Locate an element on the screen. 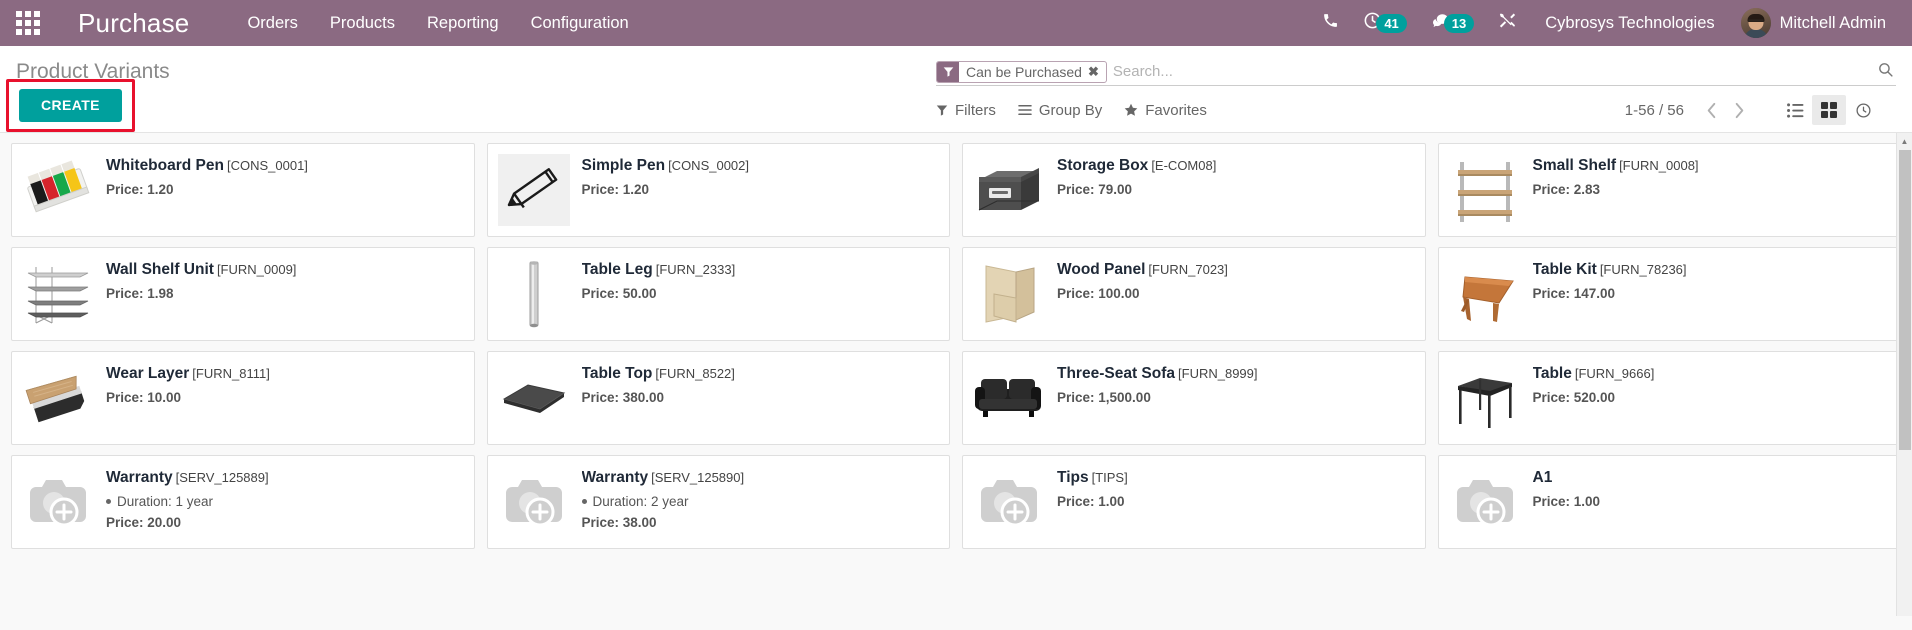 The image size is (1912, 630). filters-dropdown: Filters is located at coordinates (966, 110).